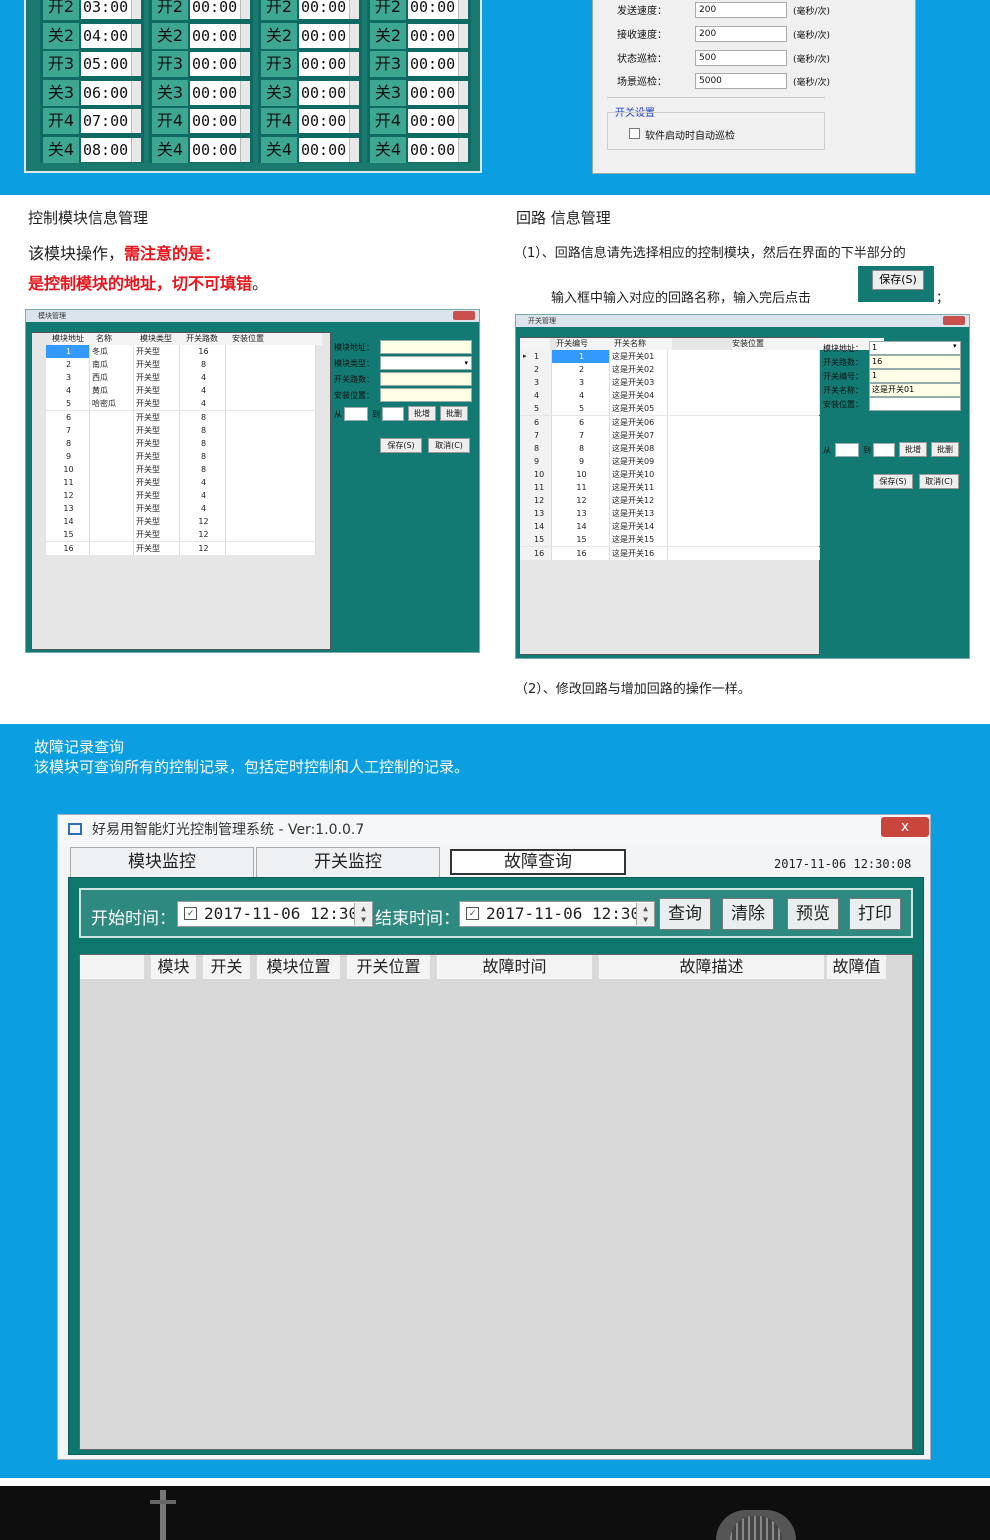 The height and width of the screenshot is (1540, 990). What do you see at coordinates (536, 448) in the screenshot?
I see `row-header: 8` at bounding box center [536, 448].